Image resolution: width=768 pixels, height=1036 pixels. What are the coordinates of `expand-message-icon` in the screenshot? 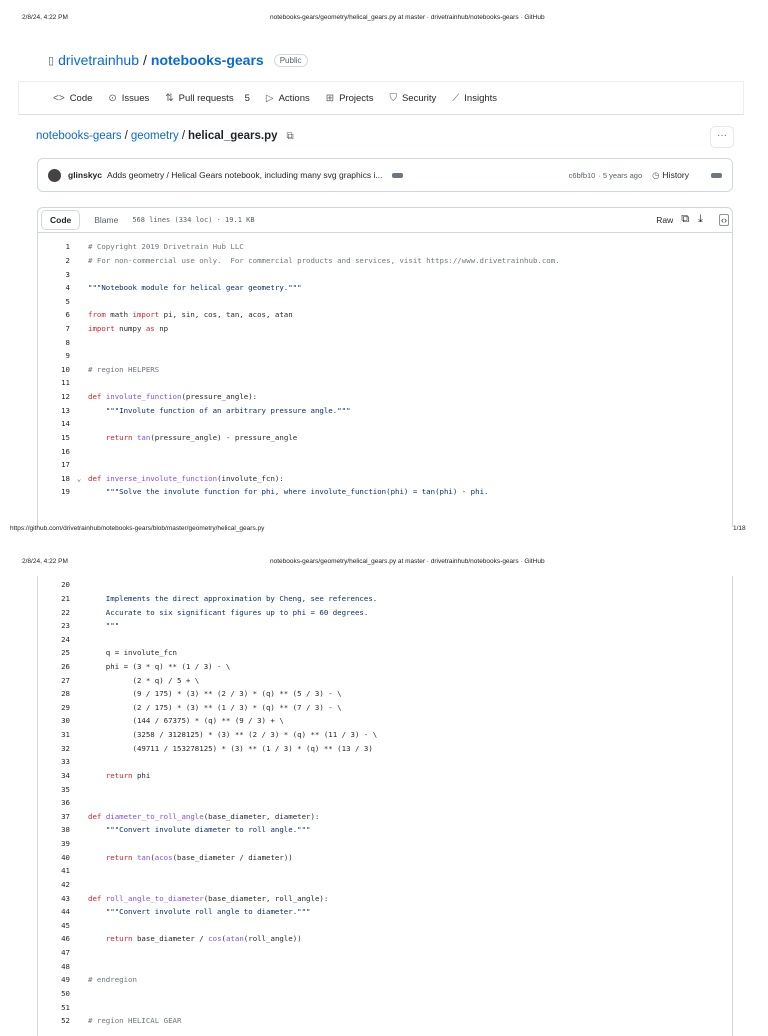 It's located at (398, 175).